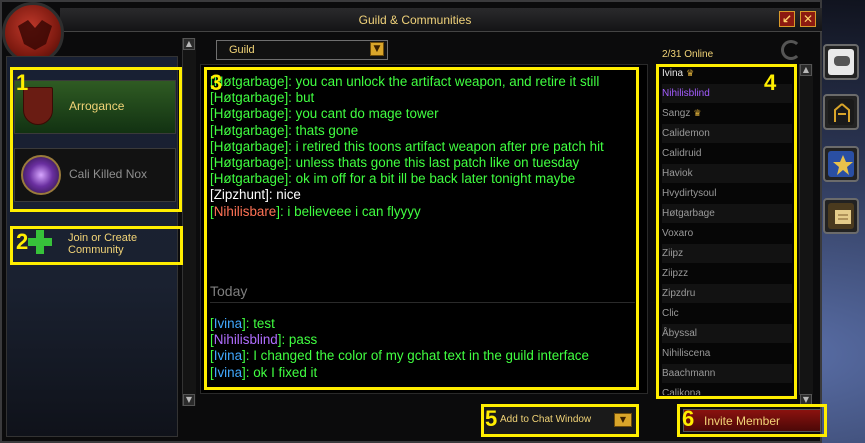 The width and height of the screenshot is (865, 443). I want to click on chevron-down-icon: ▼, so click(377, 49).